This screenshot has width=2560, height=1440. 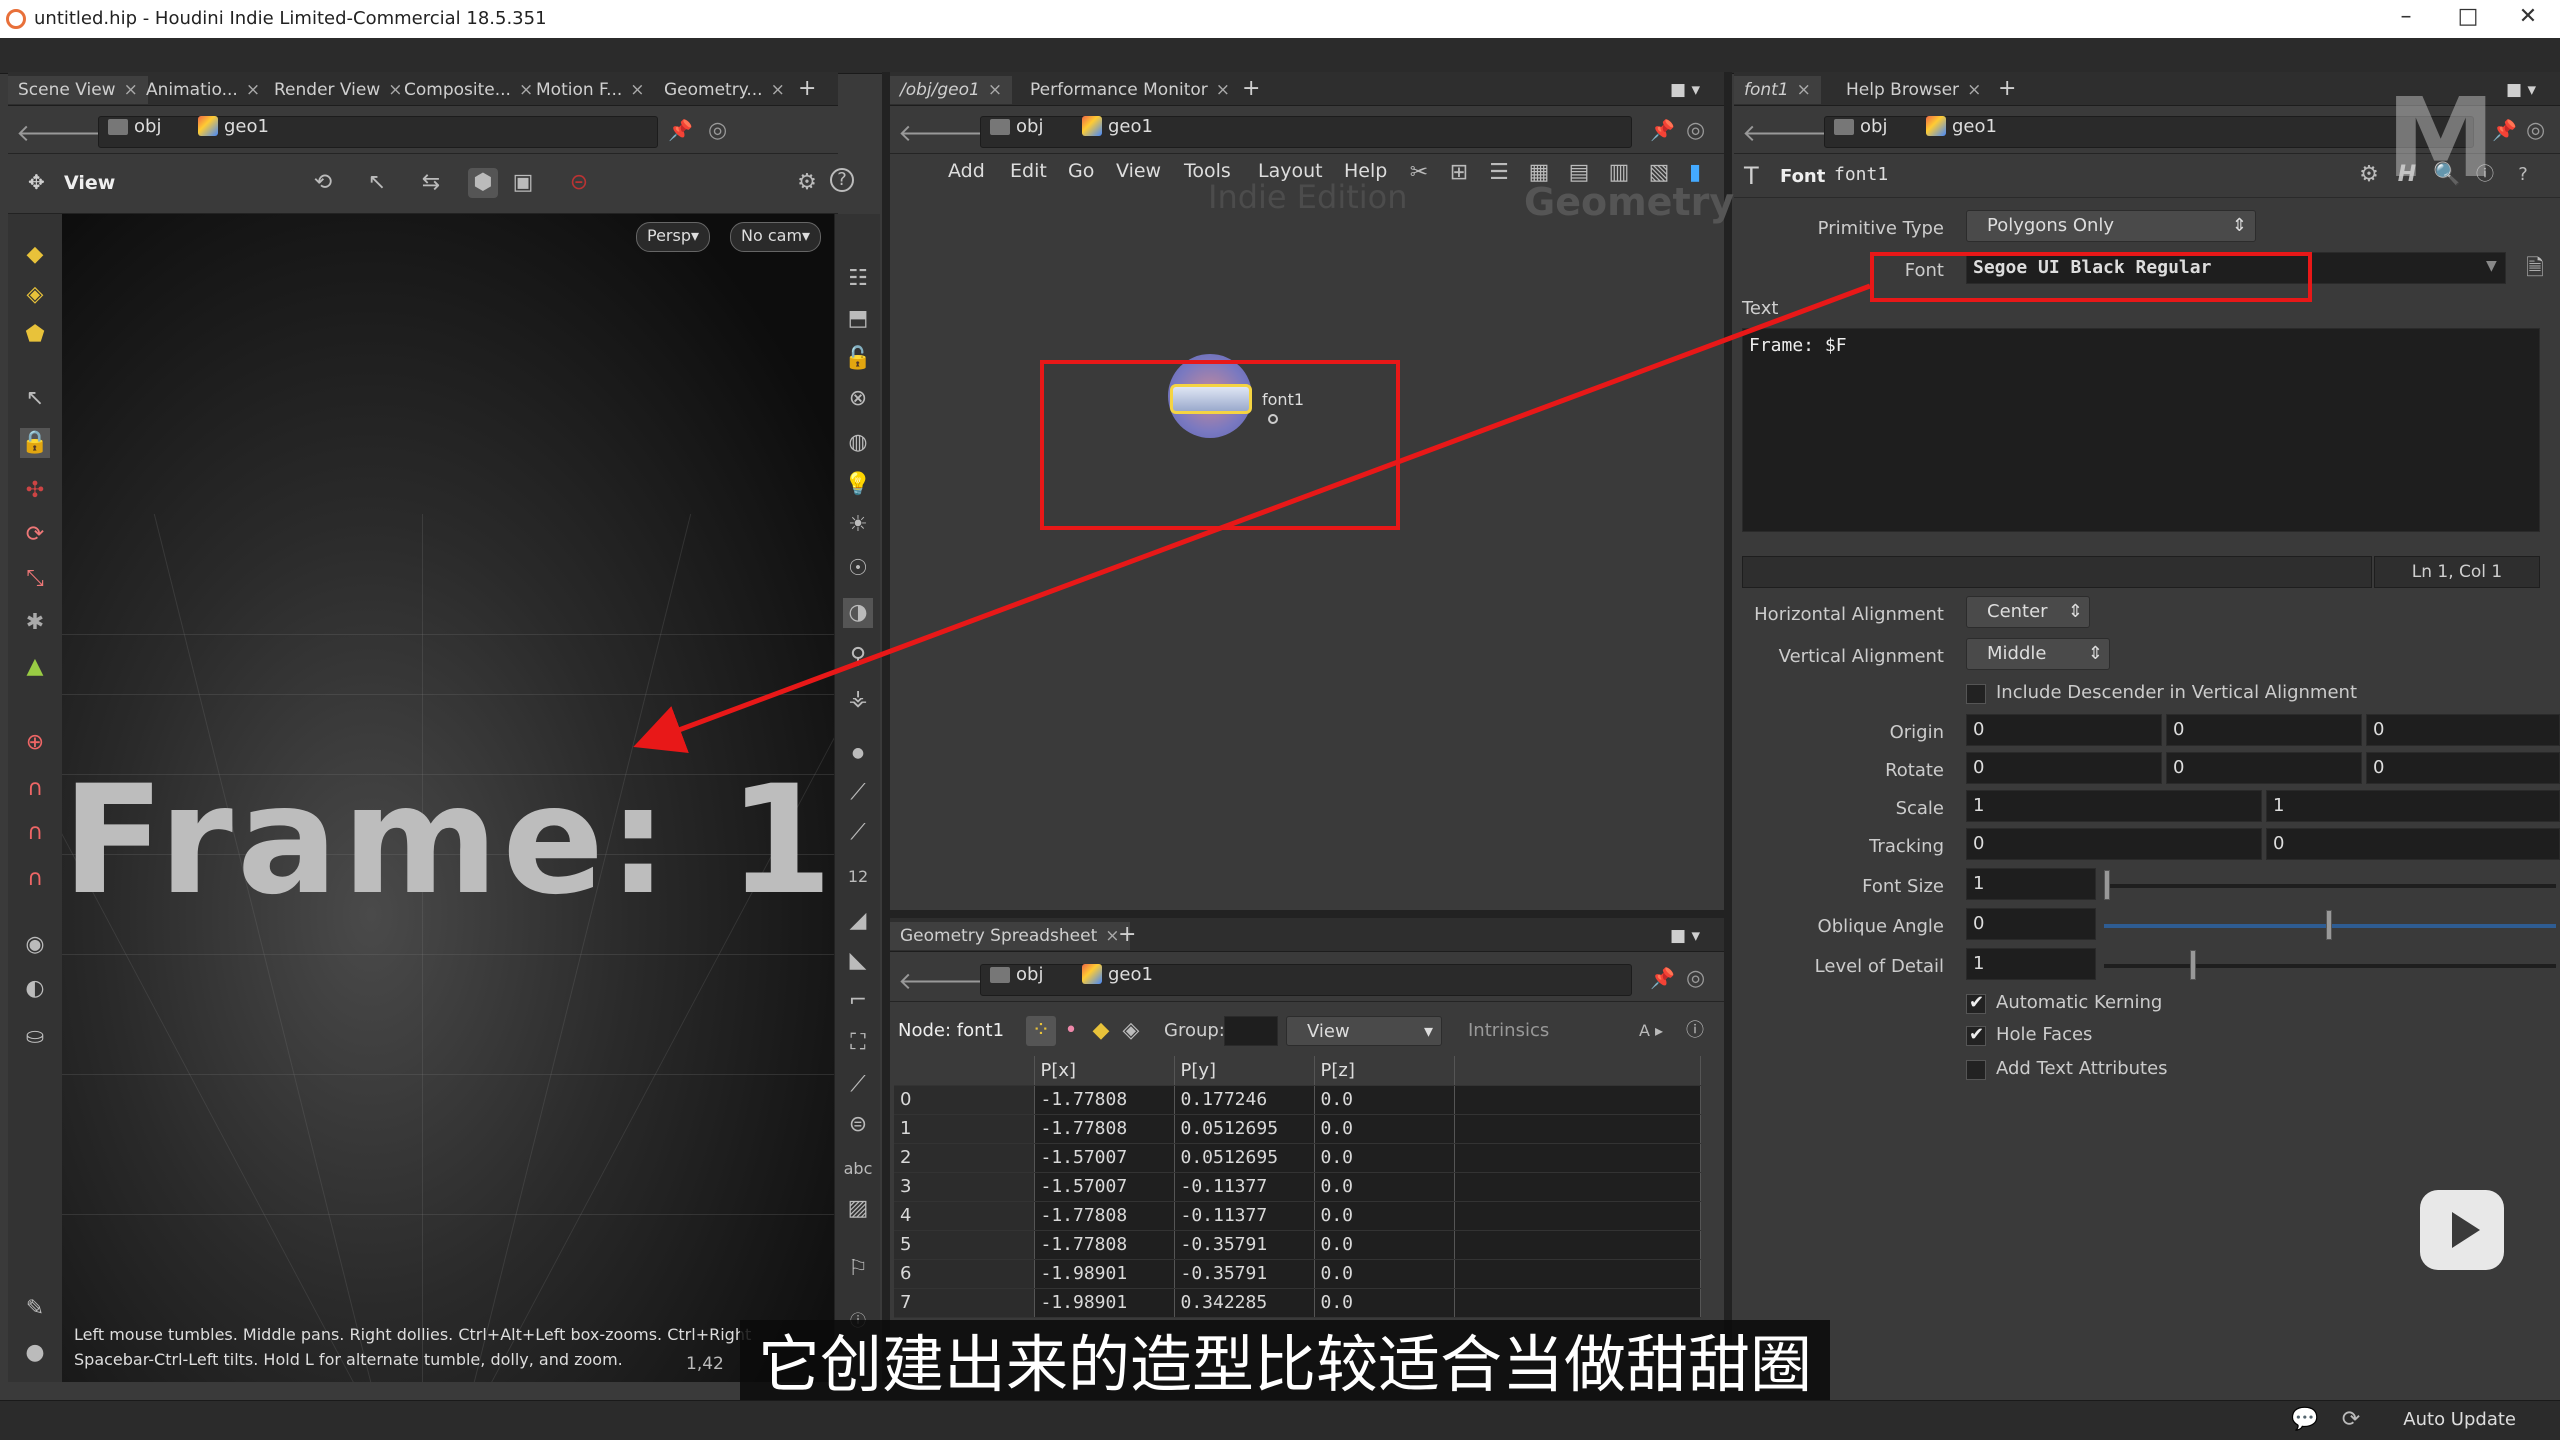 I want to click on chat-icon: 💬, so click(x=2305, y=1420).